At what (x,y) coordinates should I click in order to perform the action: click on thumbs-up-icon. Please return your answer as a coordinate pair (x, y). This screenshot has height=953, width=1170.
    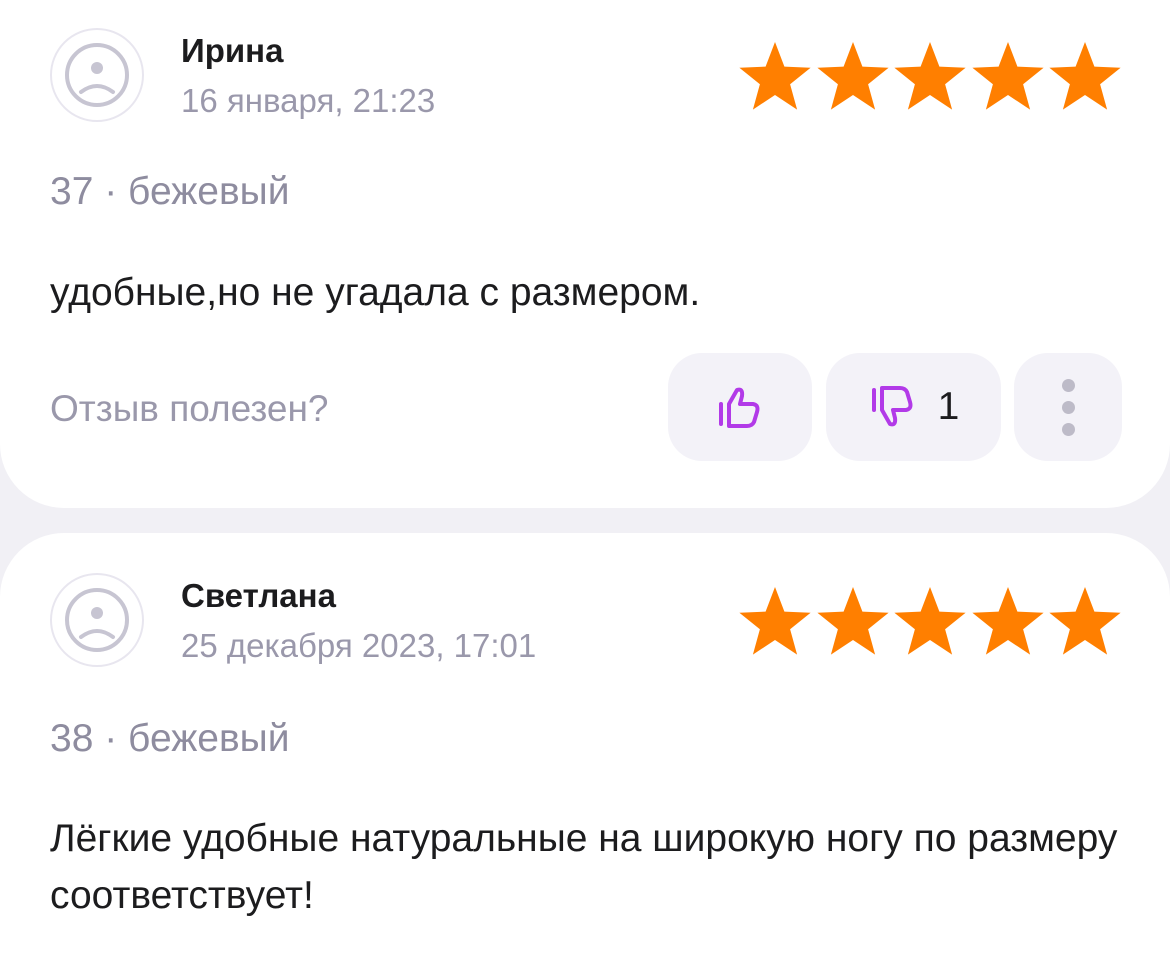
    Looking at the image, I should click on (739, 407).